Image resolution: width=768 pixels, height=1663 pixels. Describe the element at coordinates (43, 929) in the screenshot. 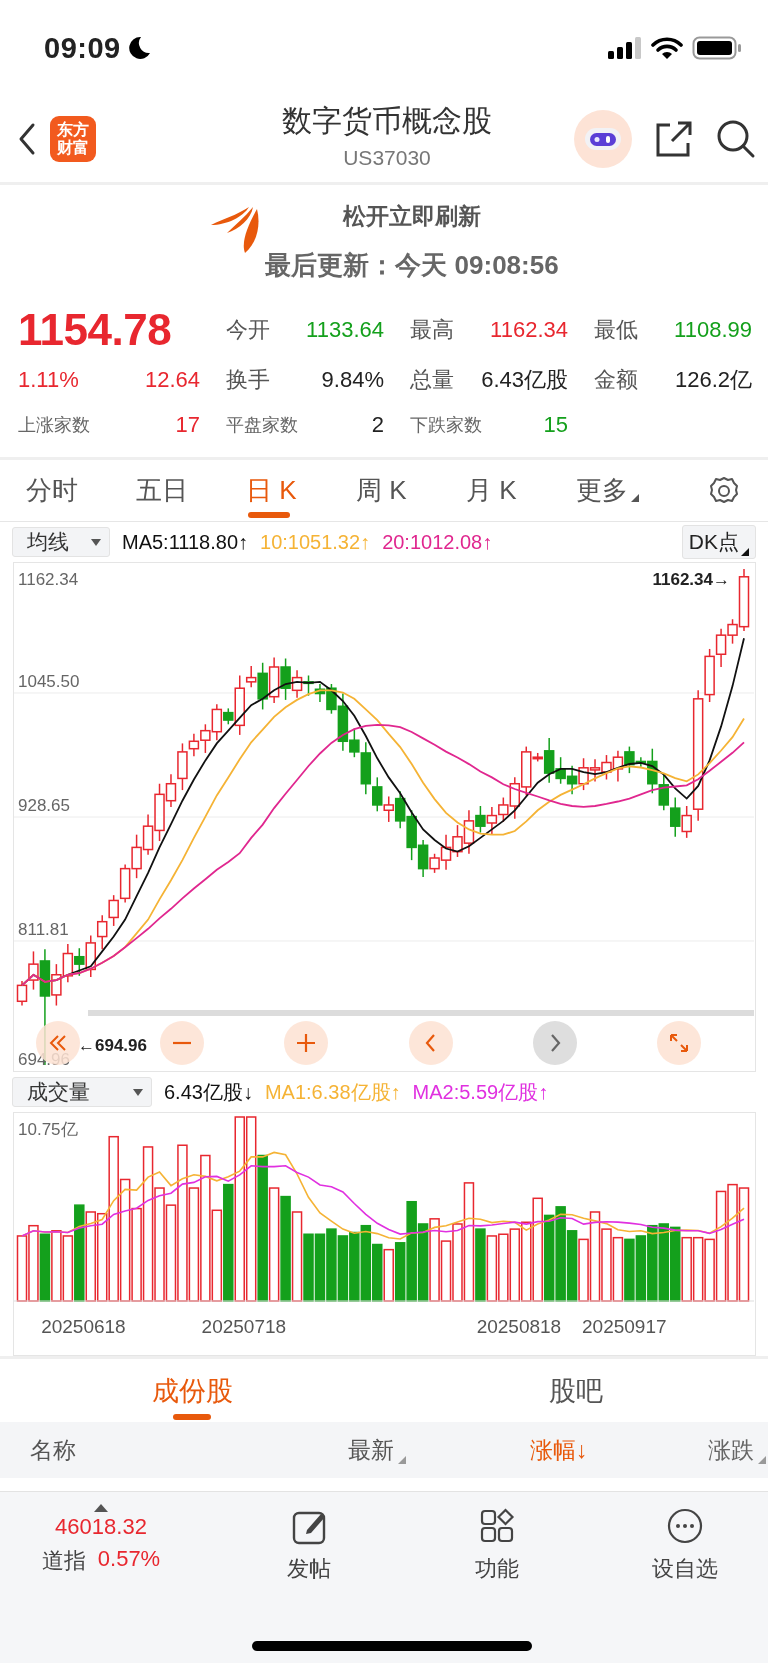

I see `axis-label: 811.81` at that location.